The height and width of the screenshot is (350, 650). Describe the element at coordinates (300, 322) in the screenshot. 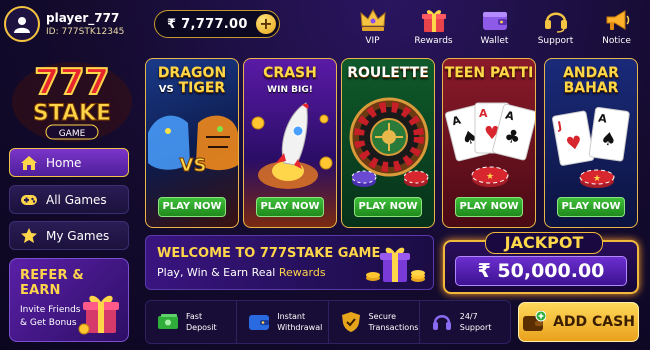

I see `feature-label: Instant Withdrawal` at that location.